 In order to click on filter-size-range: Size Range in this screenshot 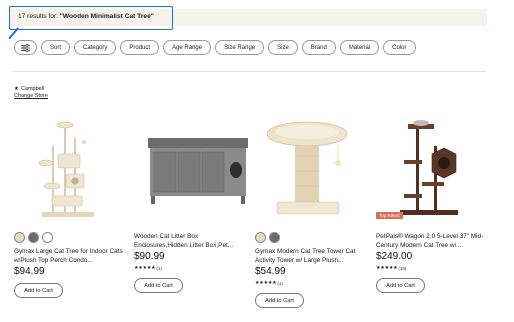, I will do `click(240, 47)`.